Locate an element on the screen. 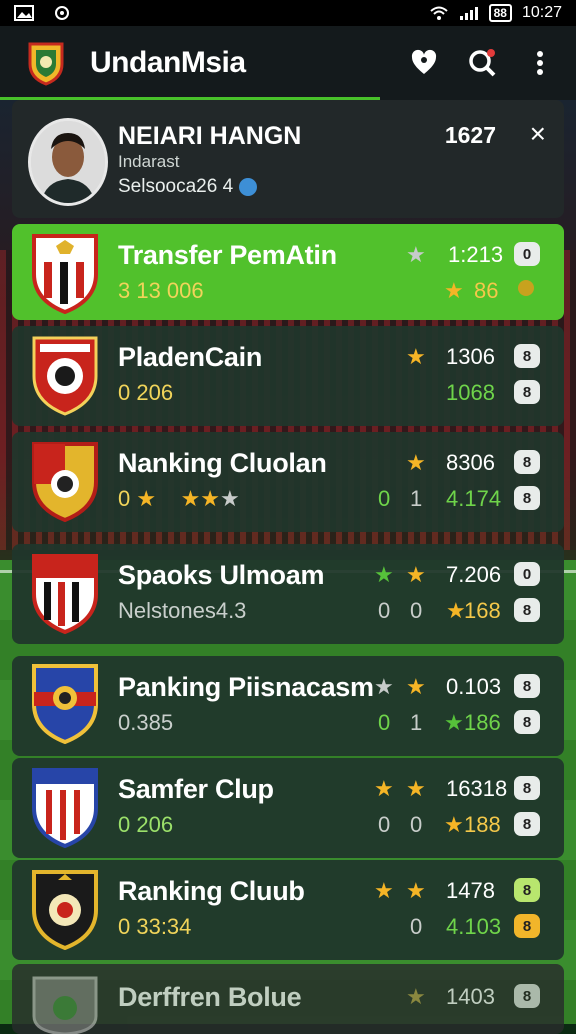  stat-bottom: 168 is located at coordinates (482, 610).